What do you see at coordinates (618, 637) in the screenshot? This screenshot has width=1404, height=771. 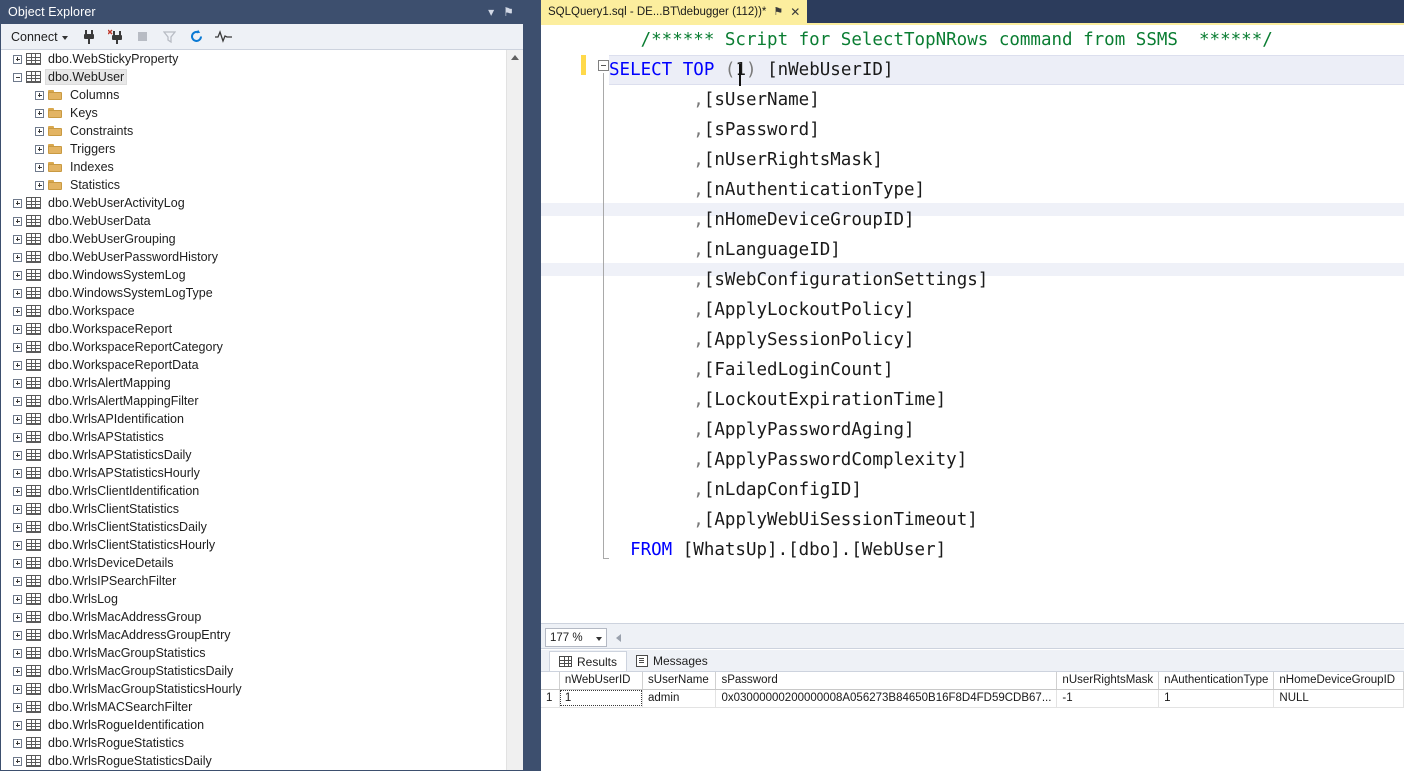 I see `scroll-left-icon` at bounding box center [618, 637].